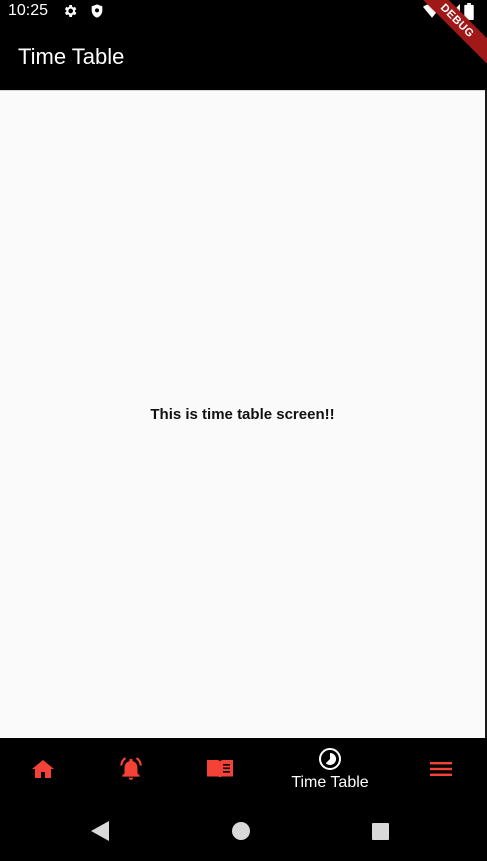 The image size is (487, 861). Describe the element at coordinates (70, 11) in the screenshot. I see `gear-icon` at that location.